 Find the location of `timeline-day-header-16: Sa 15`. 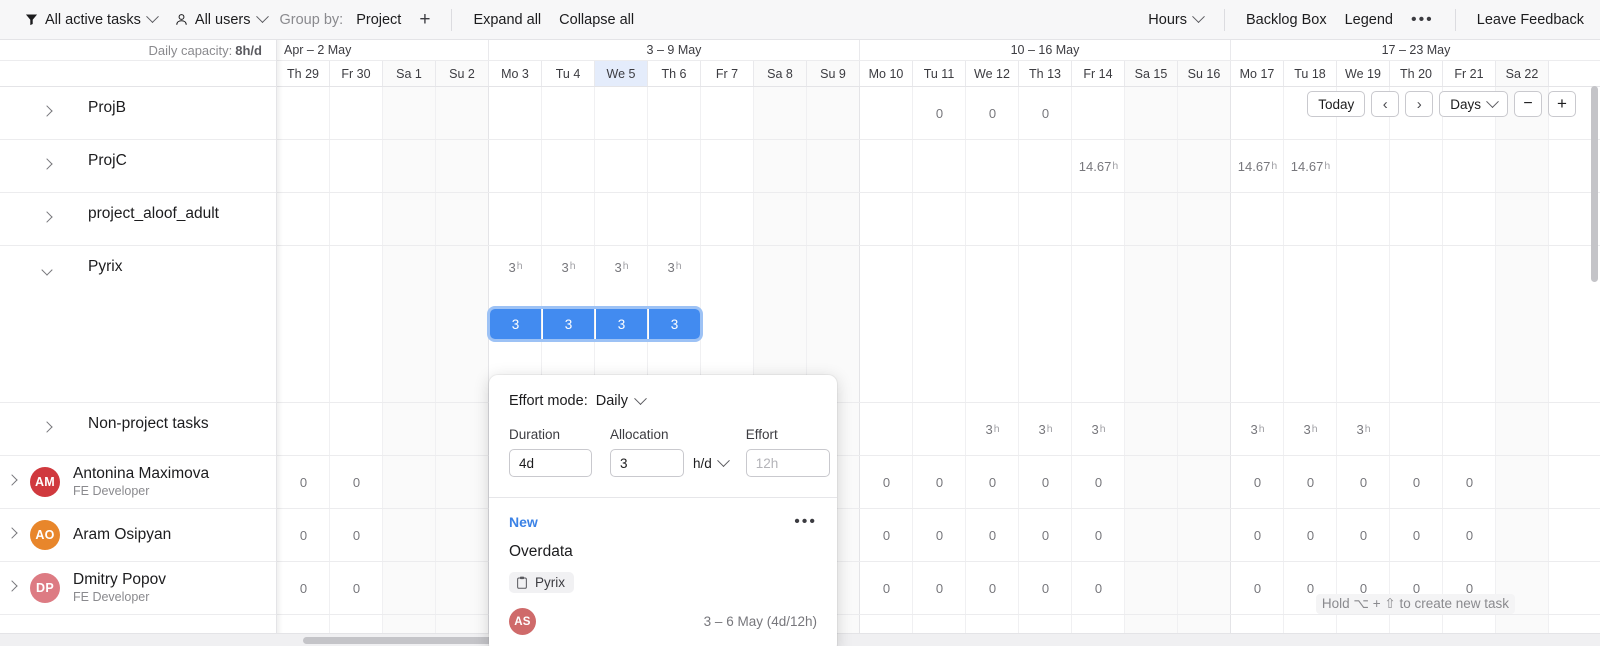

timeline-day-header-16: Sa 15 is located at coordinates (1151, 73).